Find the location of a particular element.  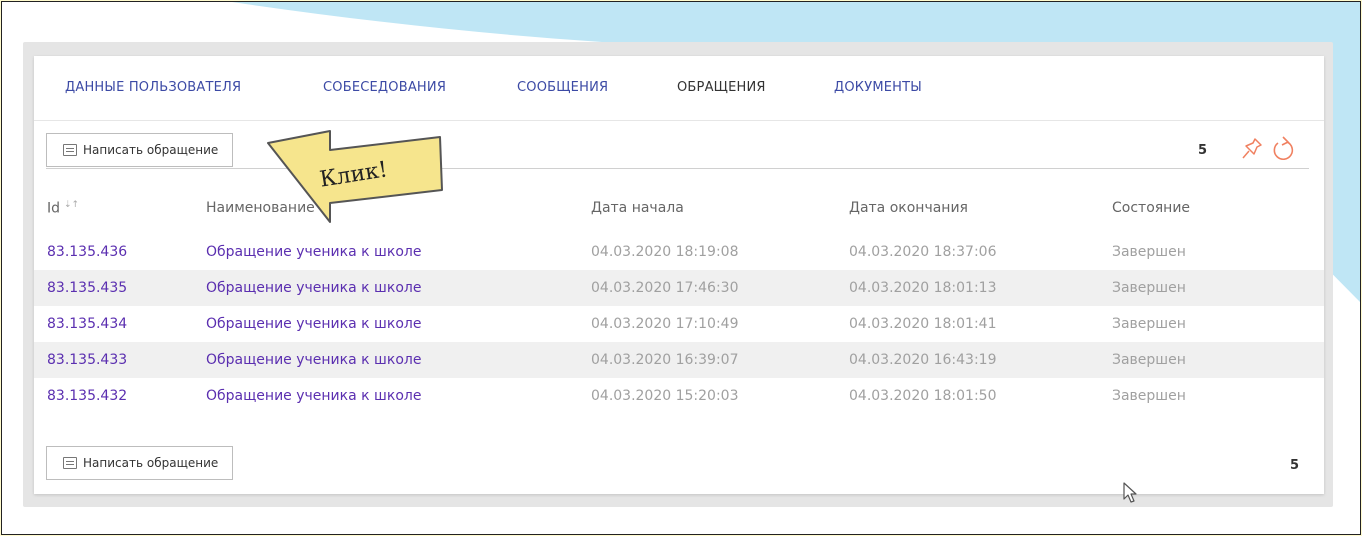

column-header-end-date: Дата окончания is located at coordinates (908, 208).